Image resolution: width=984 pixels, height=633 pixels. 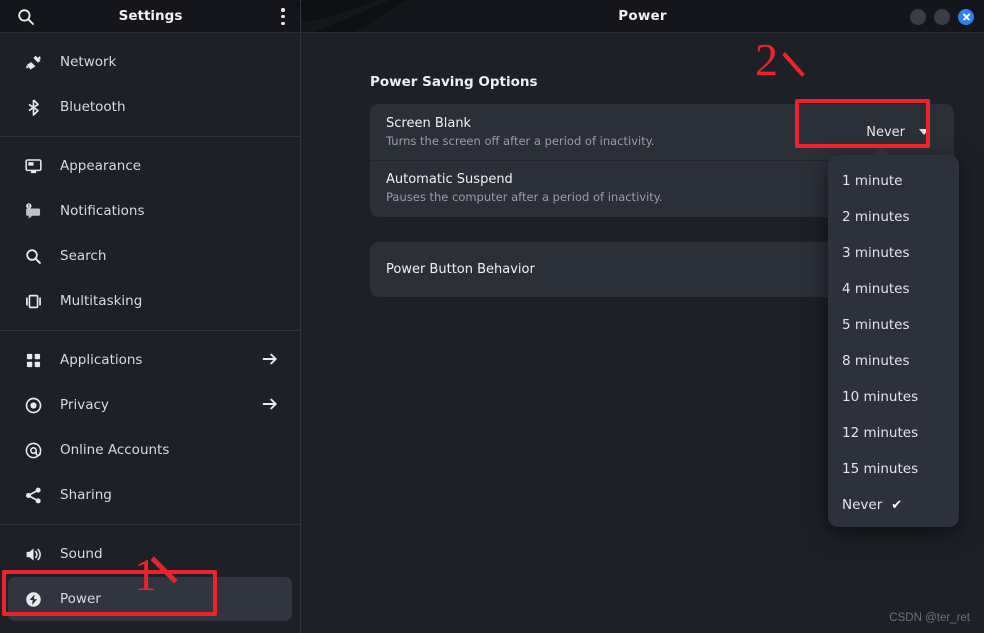 I want to click on menu-item-label: 12 minutes, so click(x=880, y=433).